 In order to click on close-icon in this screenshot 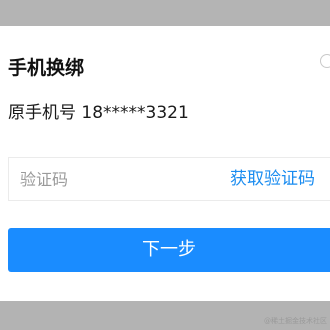, I will do `click(325, 61)`.